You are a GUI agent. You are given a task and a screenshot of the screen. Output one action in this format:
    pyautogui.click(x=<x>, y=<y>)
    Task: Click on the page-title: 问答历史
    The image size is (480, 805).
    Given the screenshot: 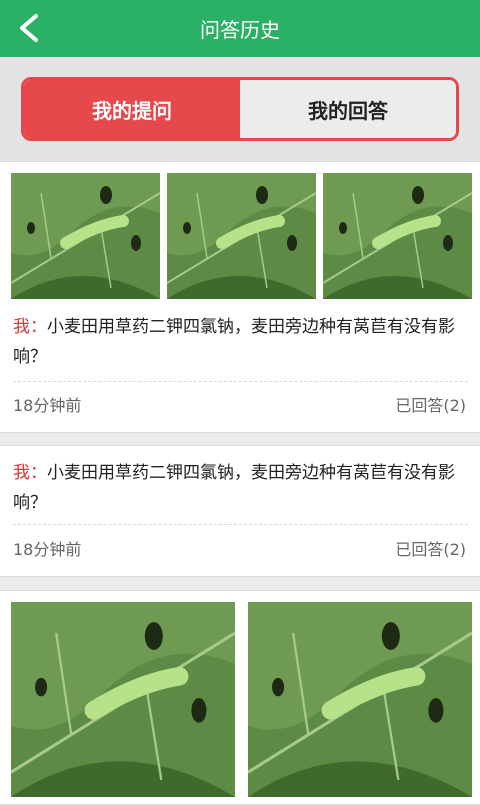 What is the action you would take?
    pyautogui.click(x=240, y=30)
    